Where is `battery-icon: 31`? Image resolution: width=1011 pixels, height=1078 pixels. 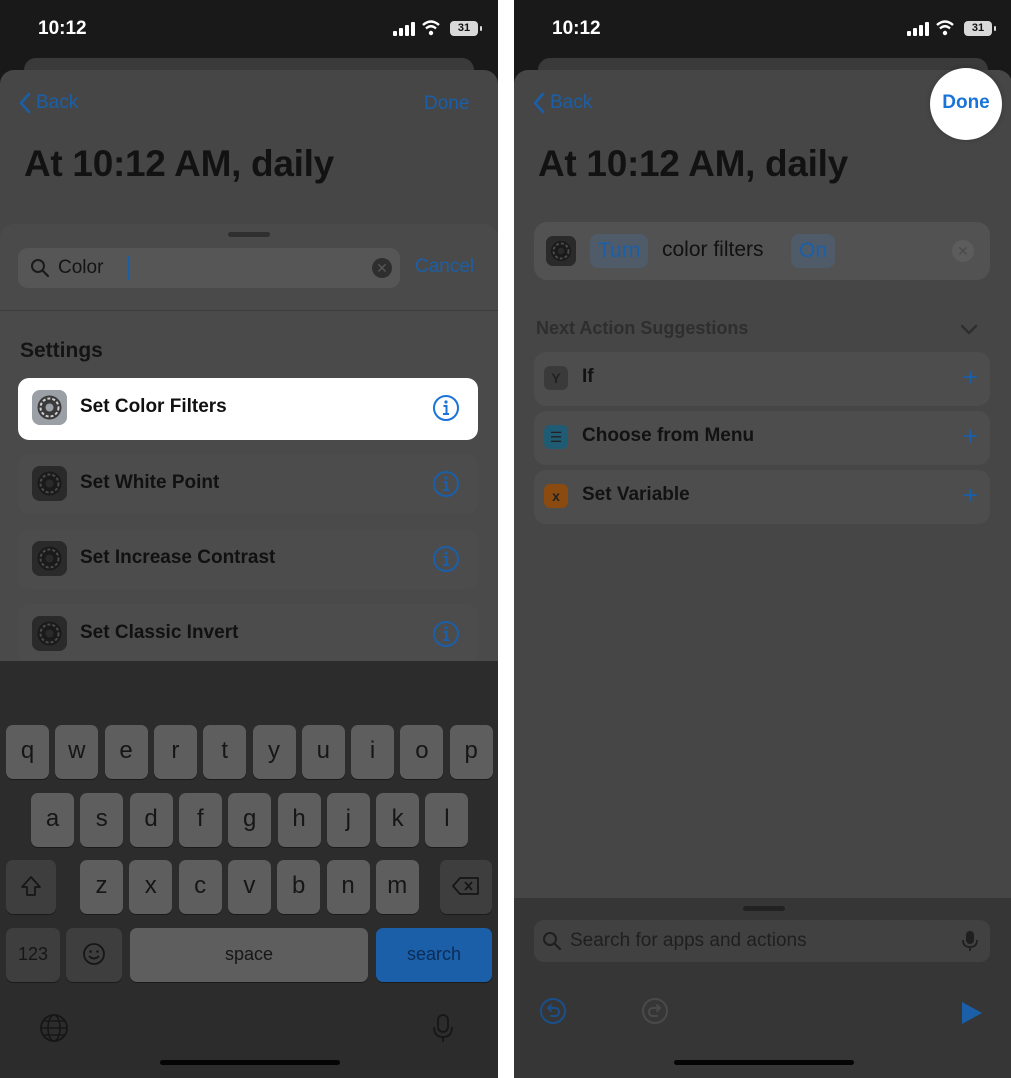 battery-icon: 31 is located at coordinates (980, 28).